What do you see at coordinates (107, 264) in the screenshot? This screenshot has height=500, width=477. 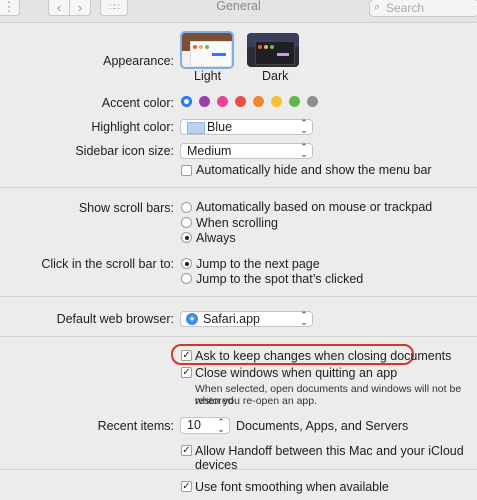 I see `click-scroll-bar-label: Click in the scroll bar to:` at bounding box center [107, 264].